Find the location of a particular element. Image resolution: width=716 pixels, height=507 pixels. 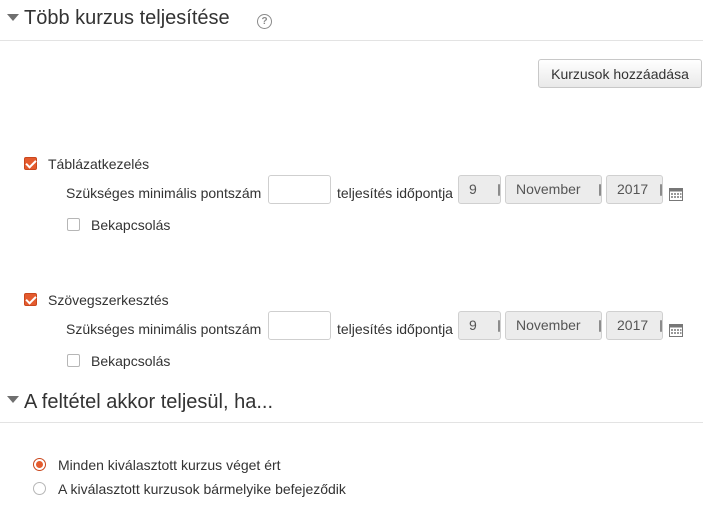

section-title: Több kurzus teljesítése is located at coordinates (127, 18).